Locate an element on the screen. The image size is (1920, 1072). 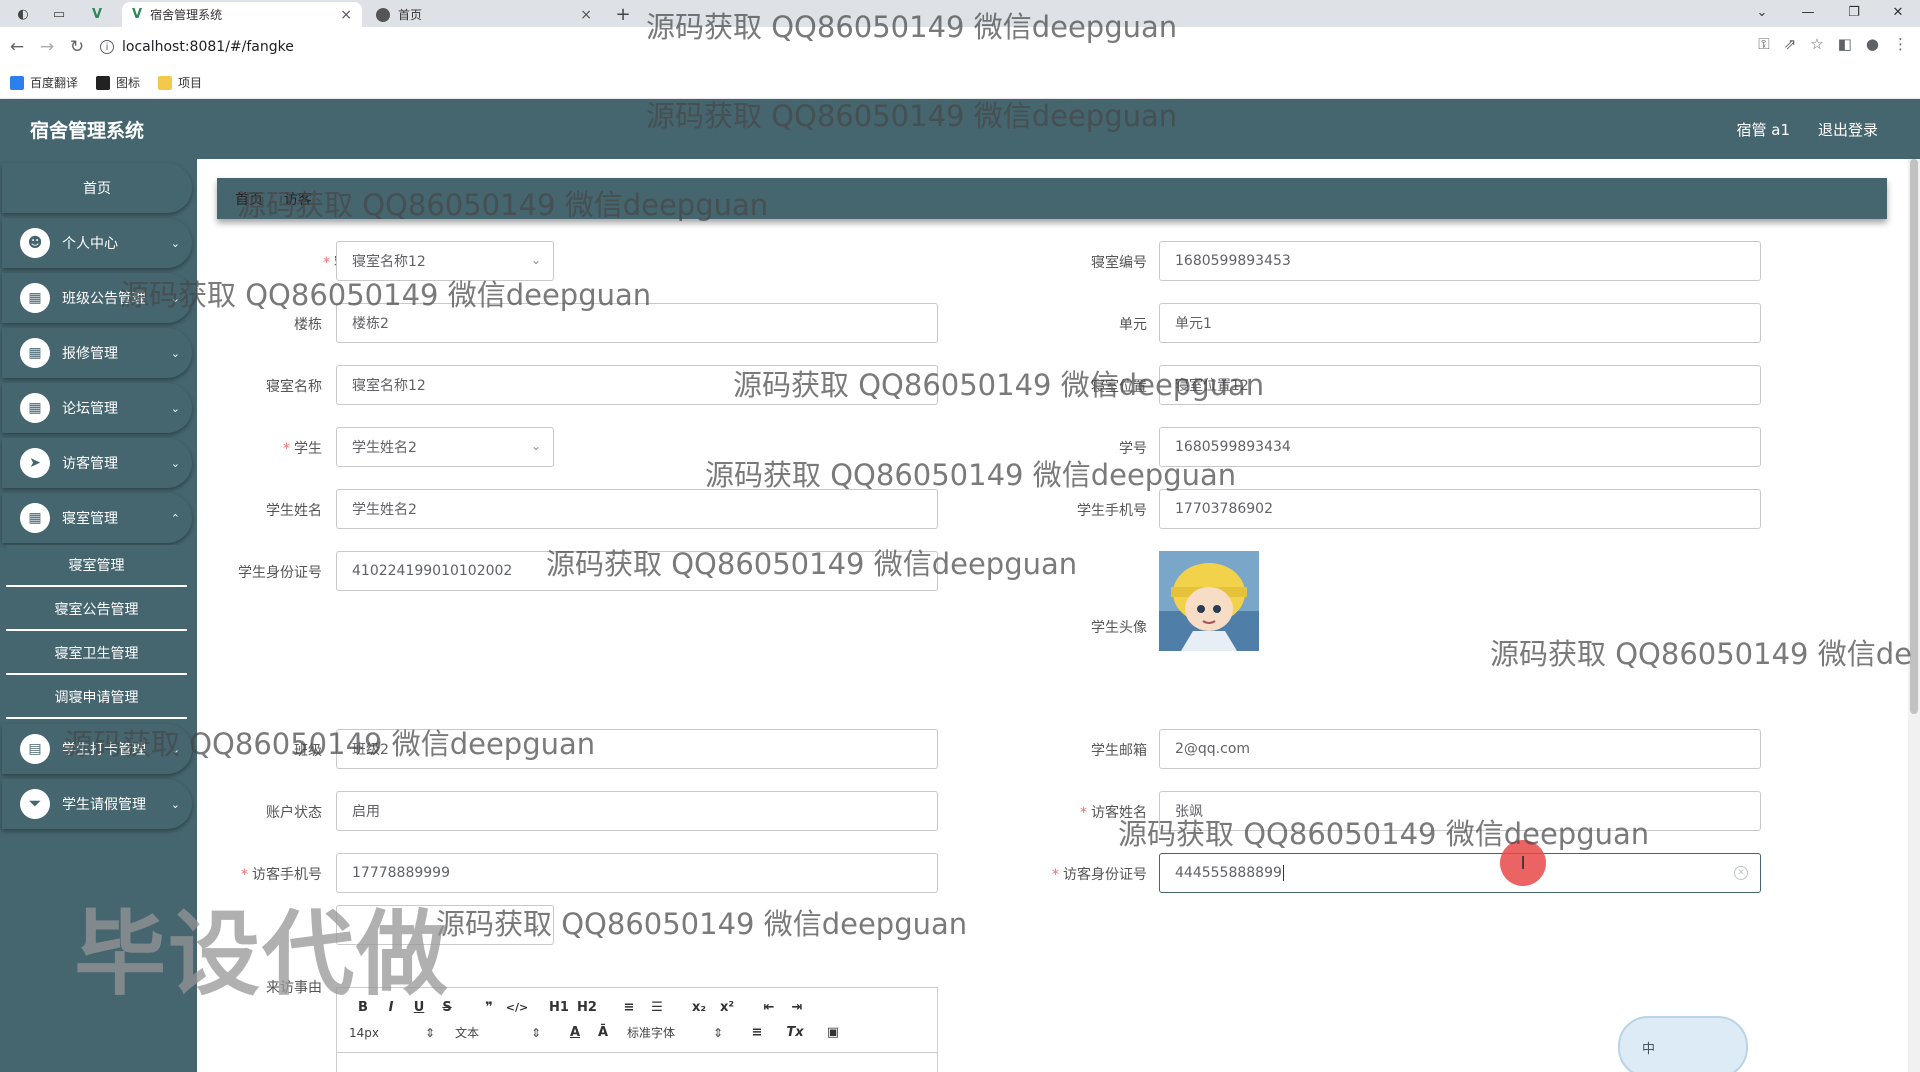
page-scrollbar is located at coordinates (1914, 615).